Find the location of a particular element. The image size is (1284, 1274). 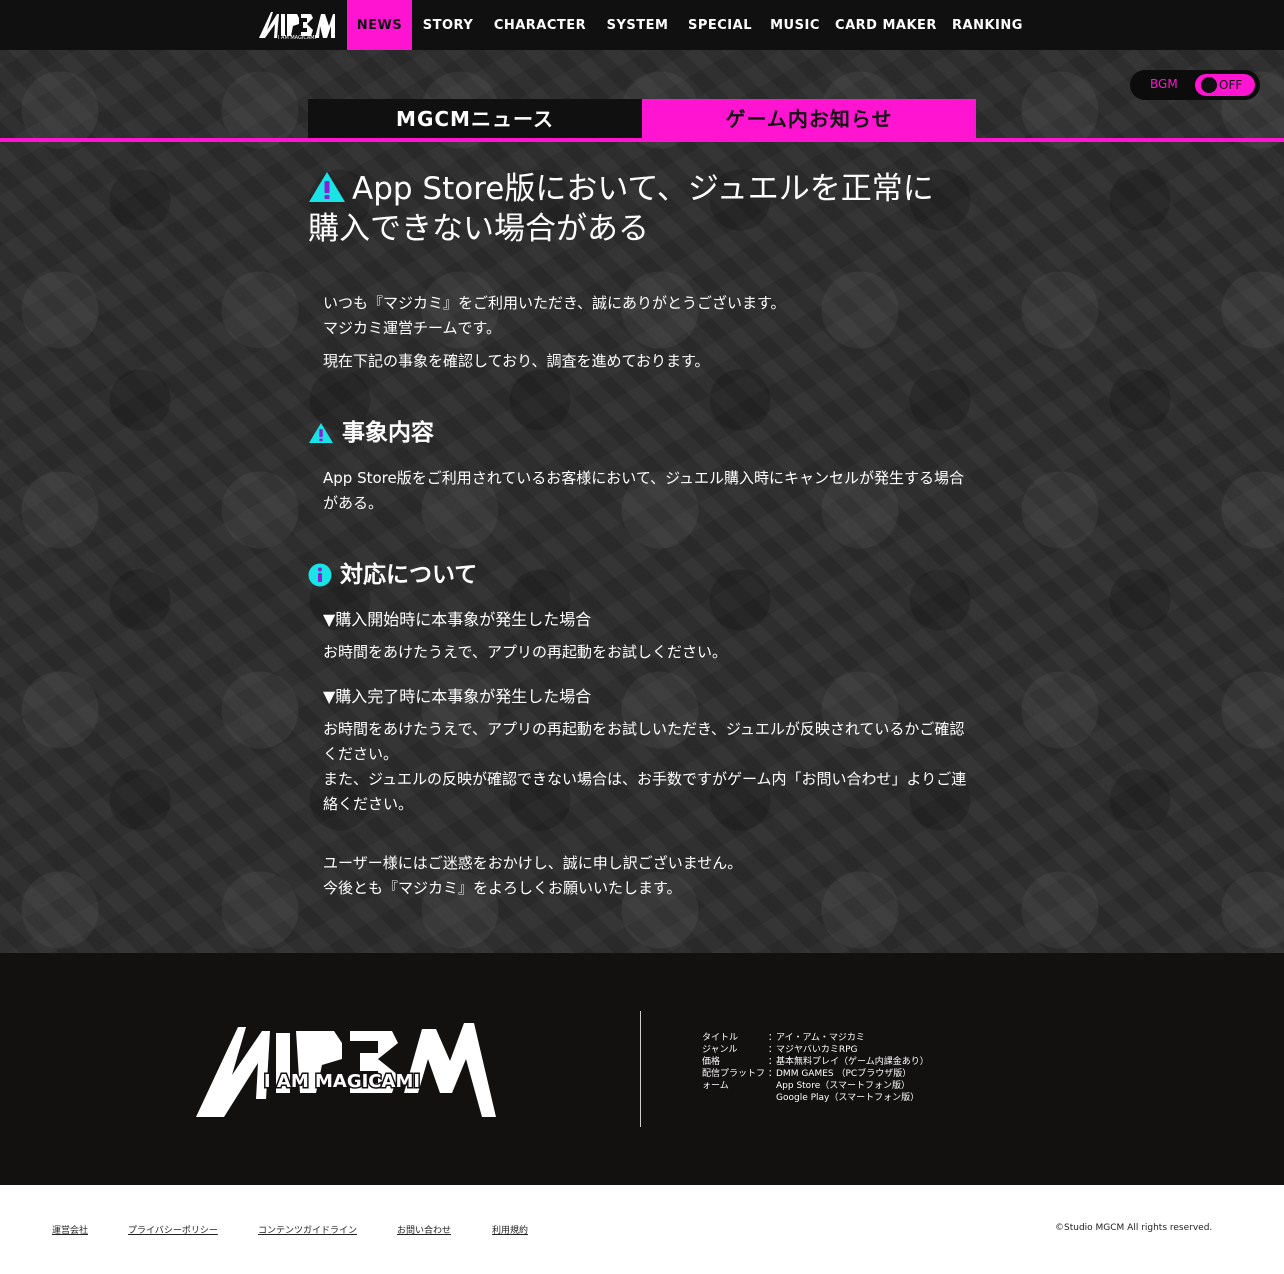

footer-divider is located at coordinates (640, 1069).